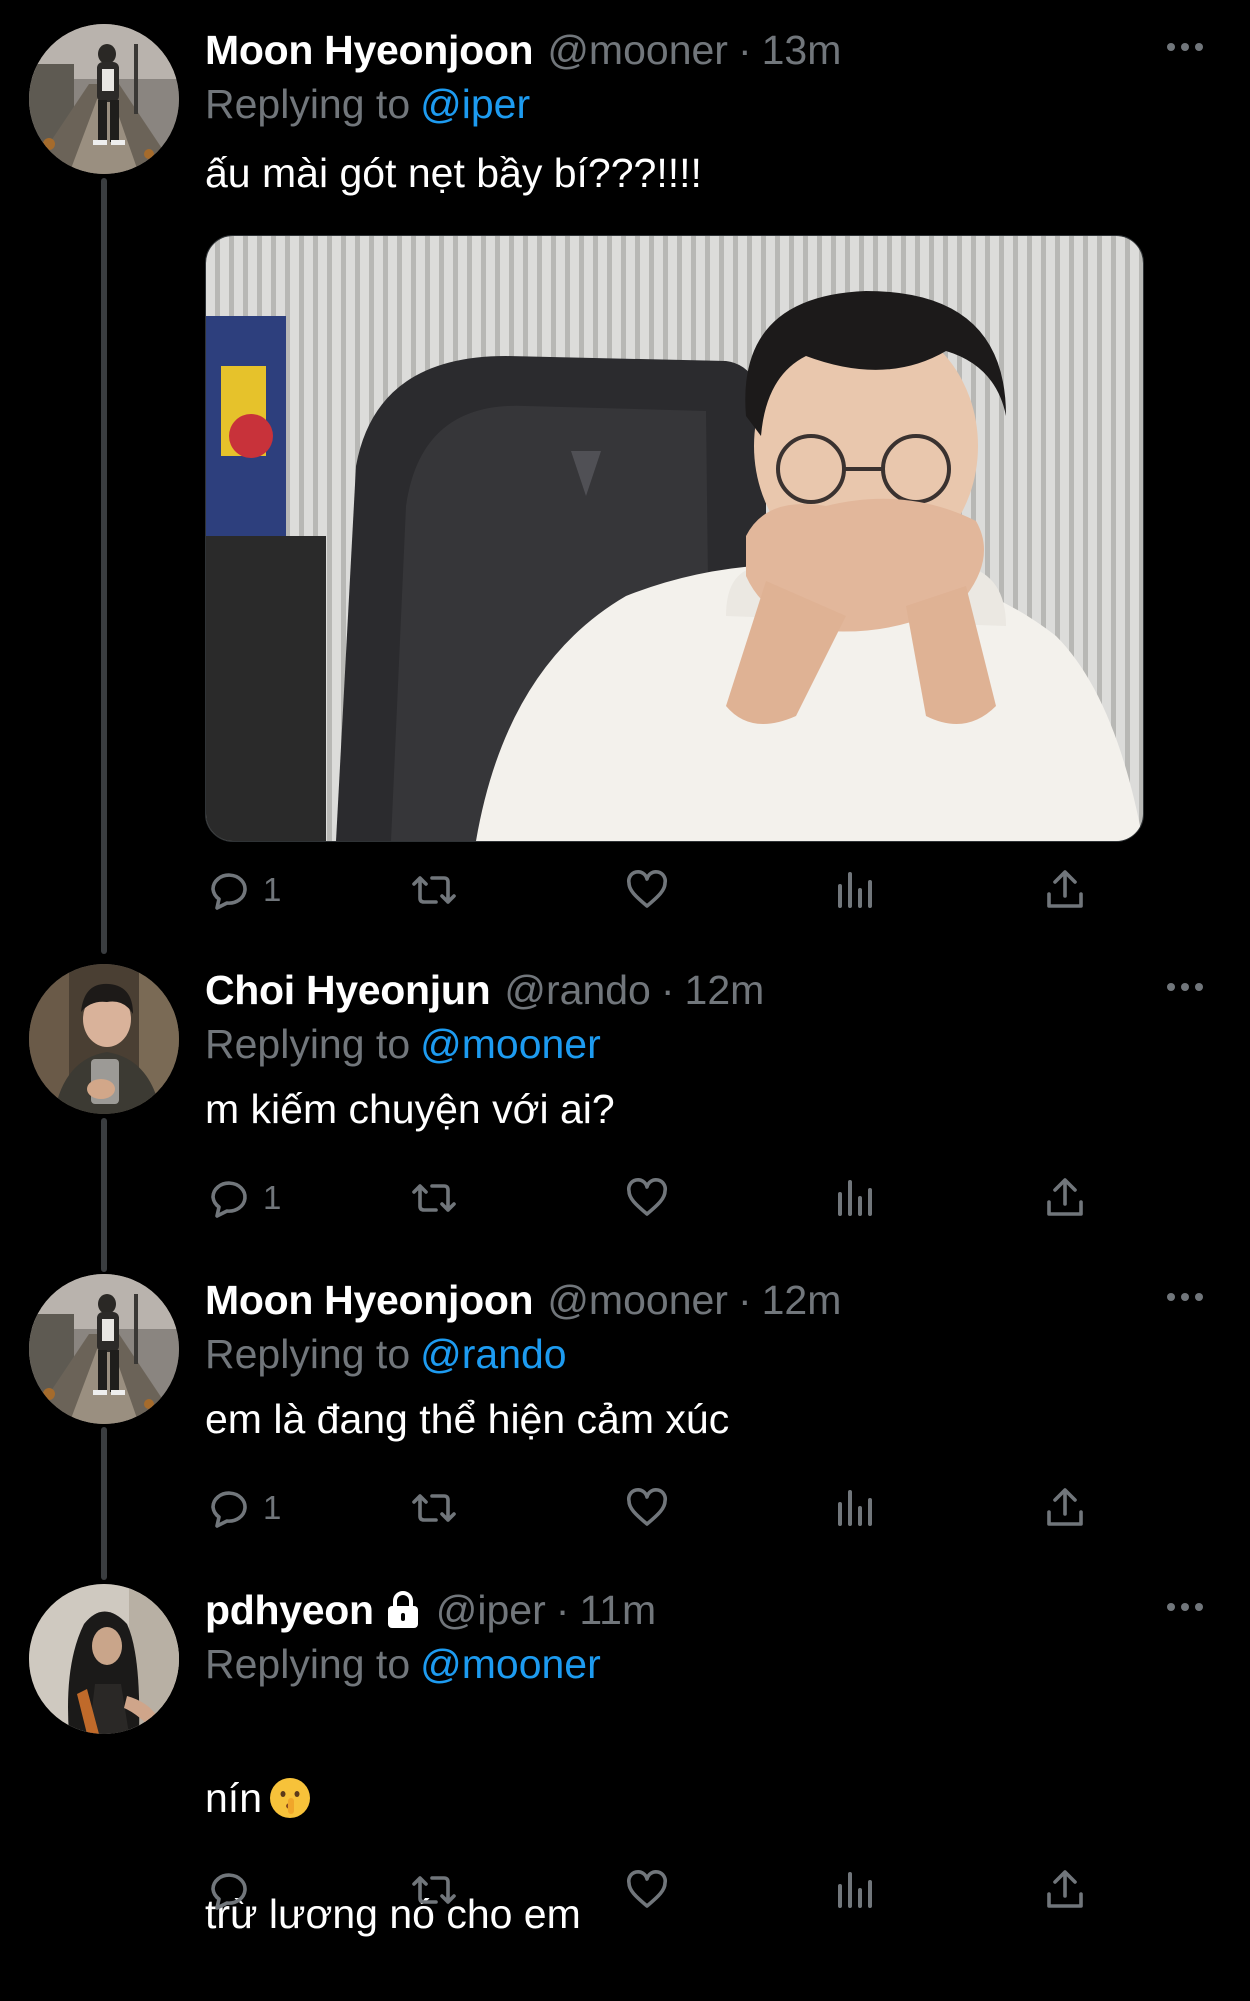  I want to click on mention-link: @iper, so click(475, 104).